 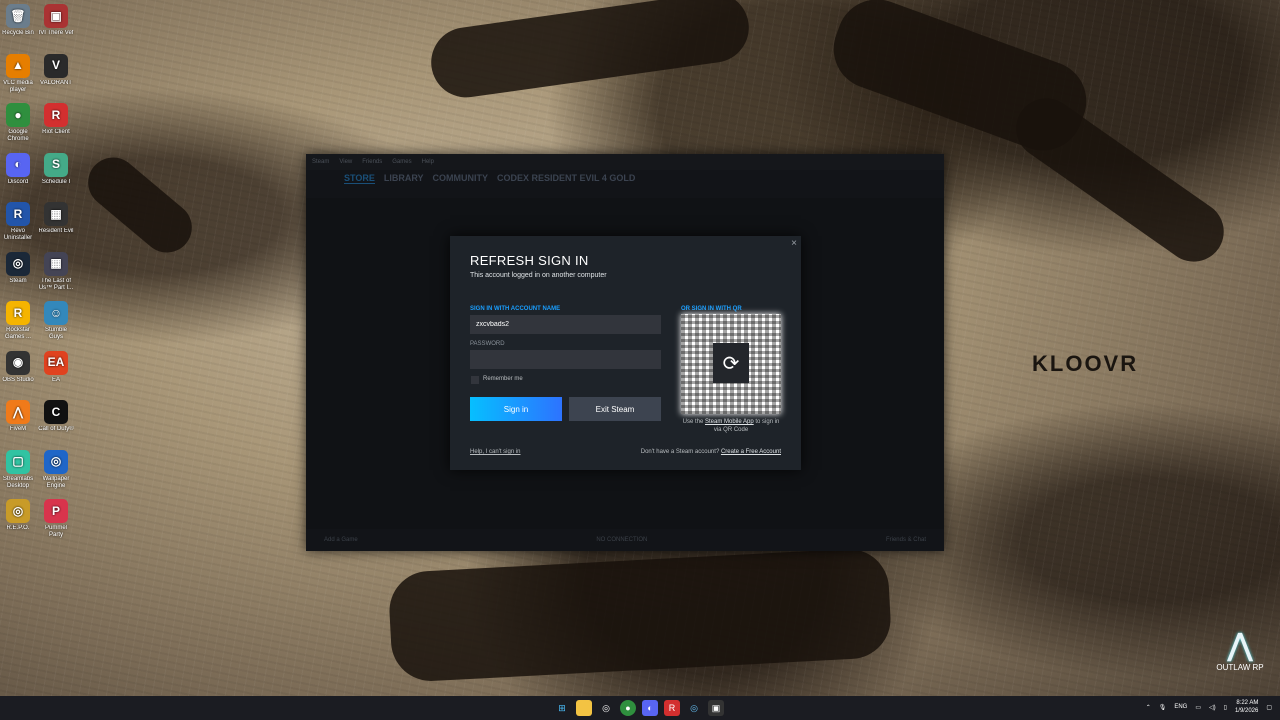 What do you see at coordinates (18, 482) in the screenshot?
I see `desktop-icon-label: Streamlabs Desktop` at bounding box center [18, 482].